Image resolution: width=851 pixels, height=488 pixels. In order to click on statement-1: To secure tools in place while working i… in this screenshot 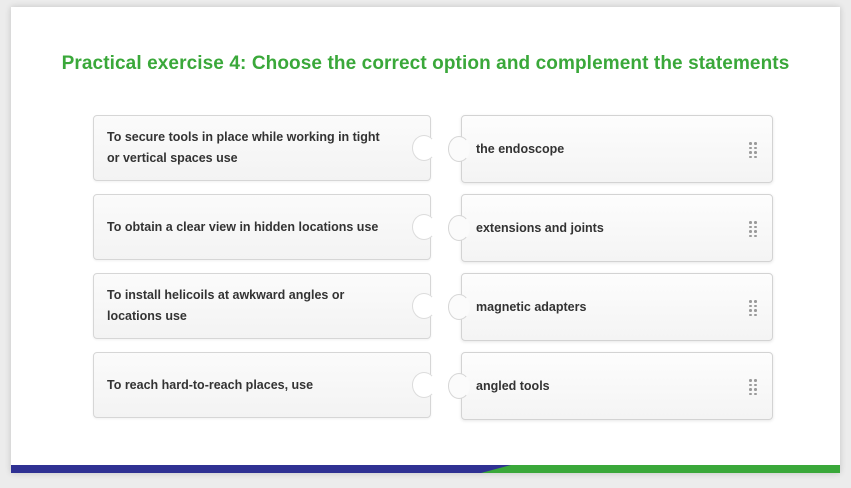, I will do `click(262, 148)`.